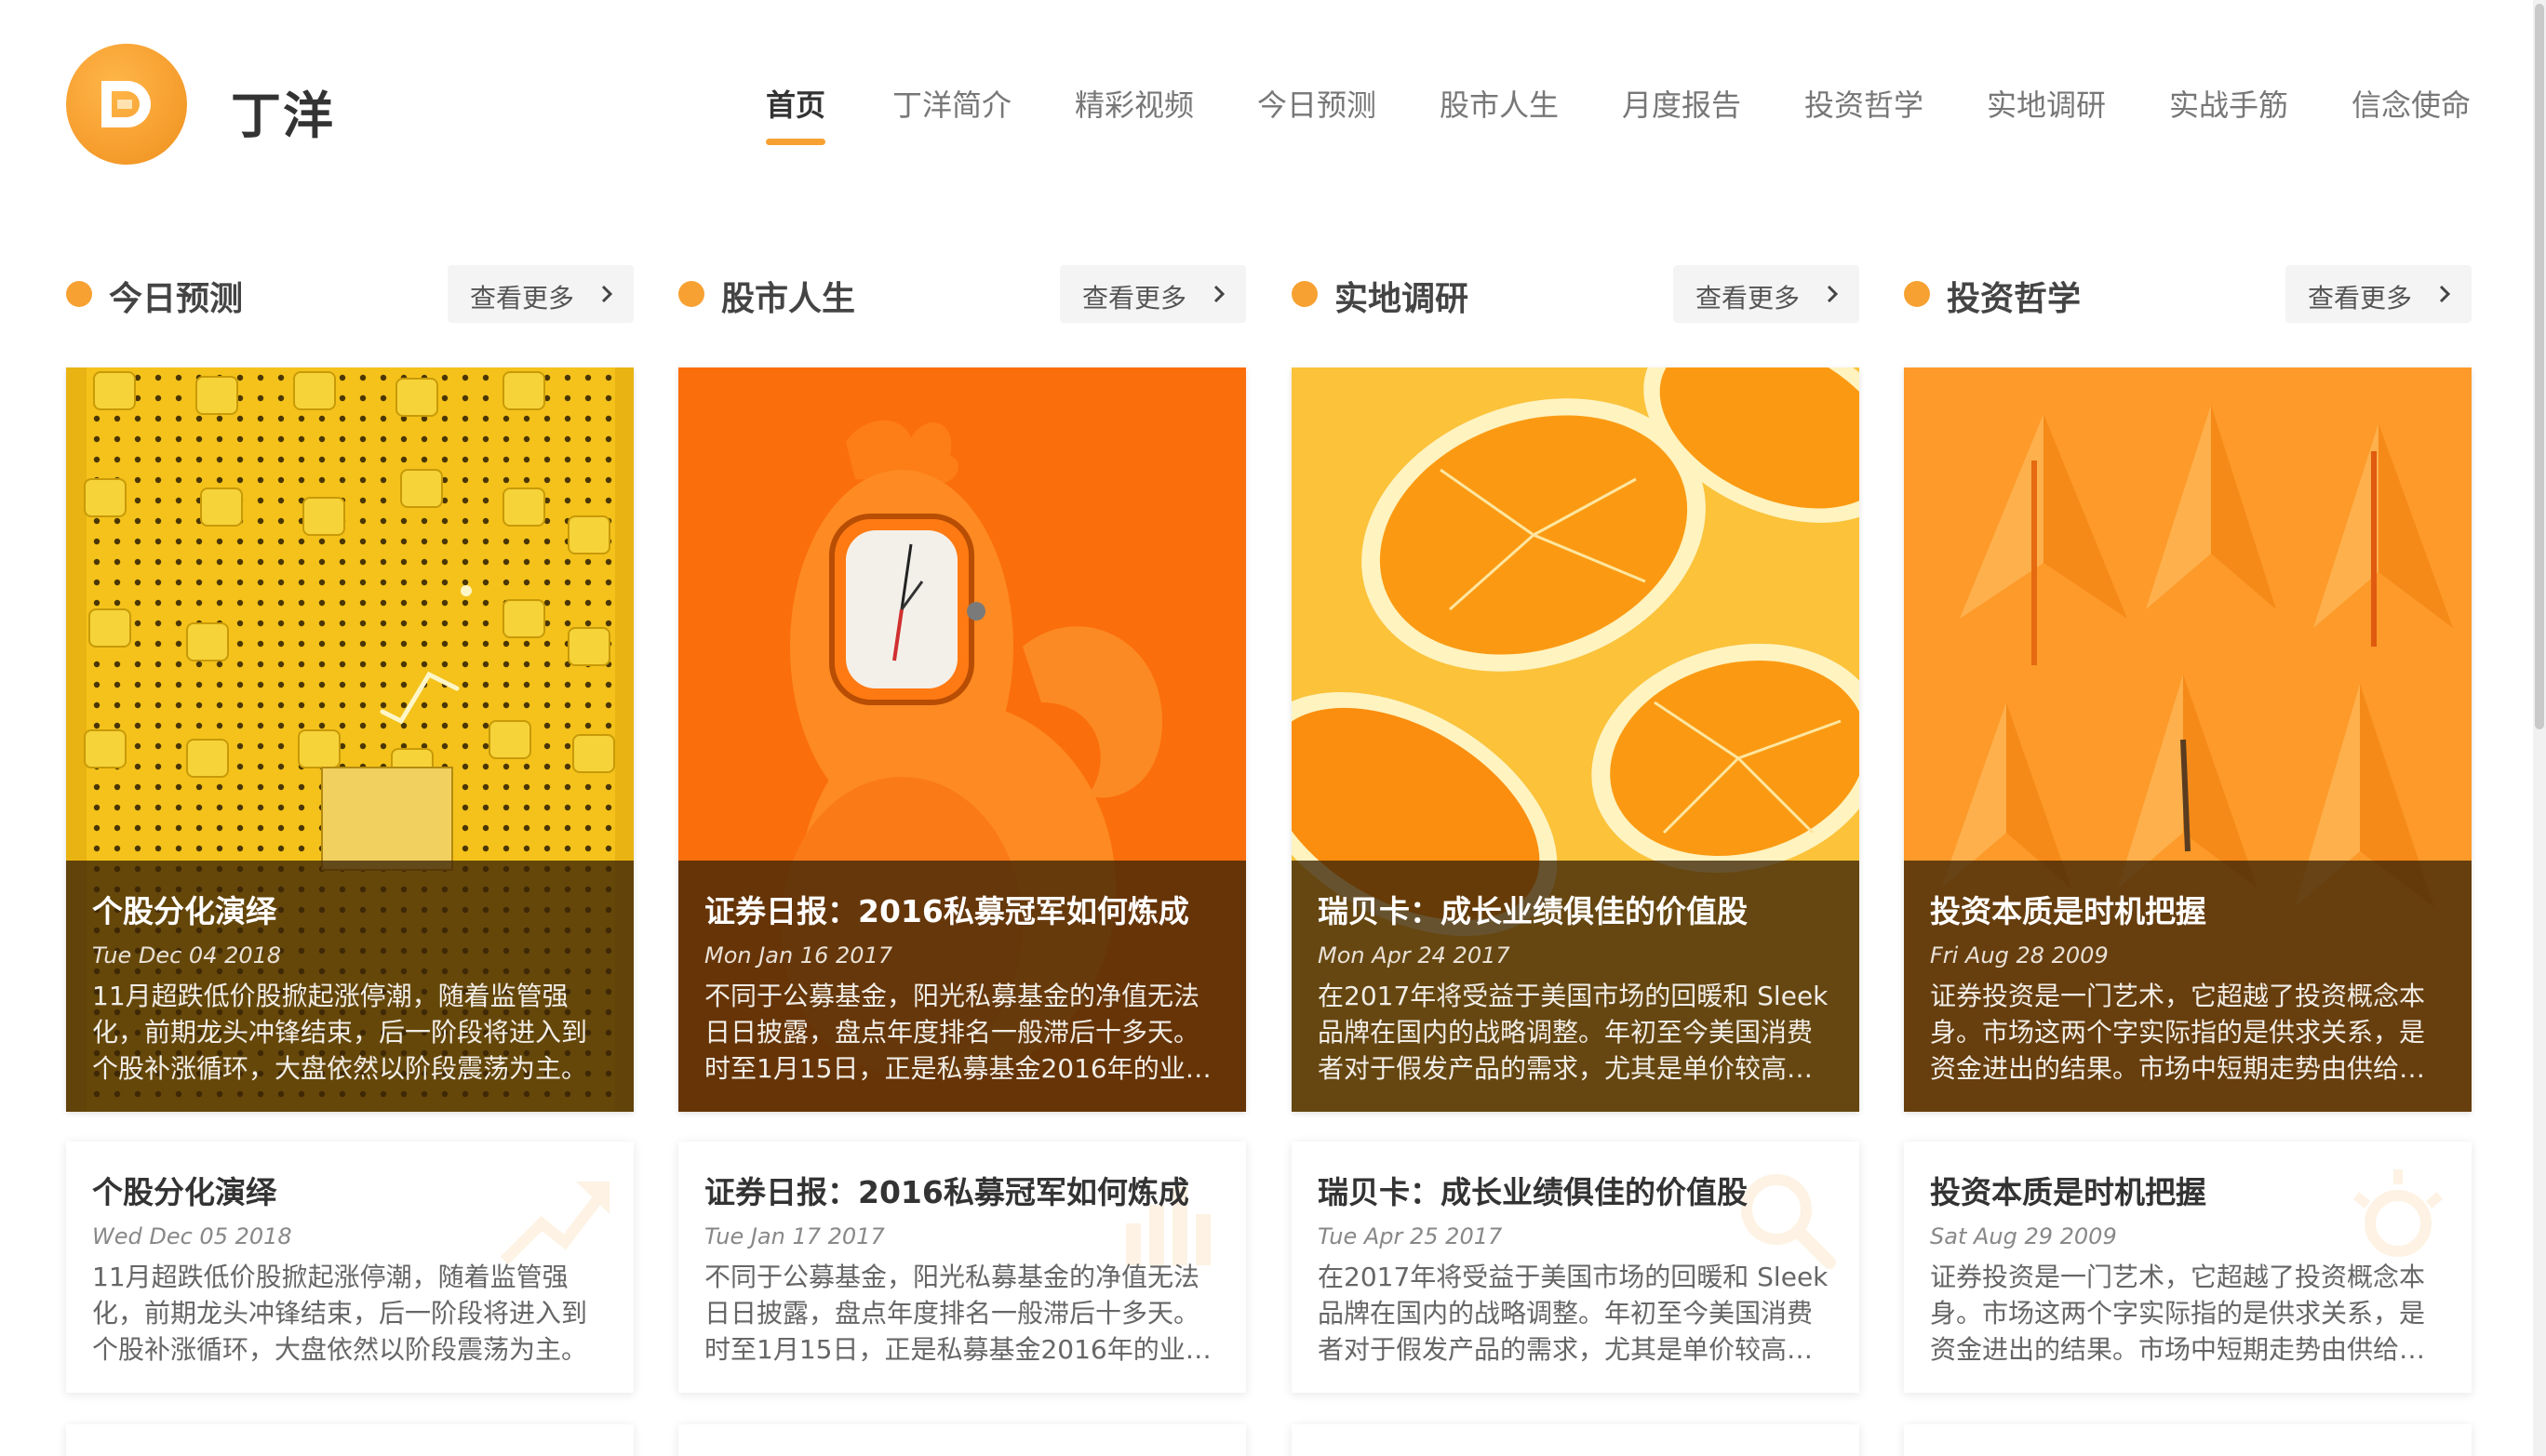  I want to click on article-date: Mon Apr 24 2017, so click(1414, 955).